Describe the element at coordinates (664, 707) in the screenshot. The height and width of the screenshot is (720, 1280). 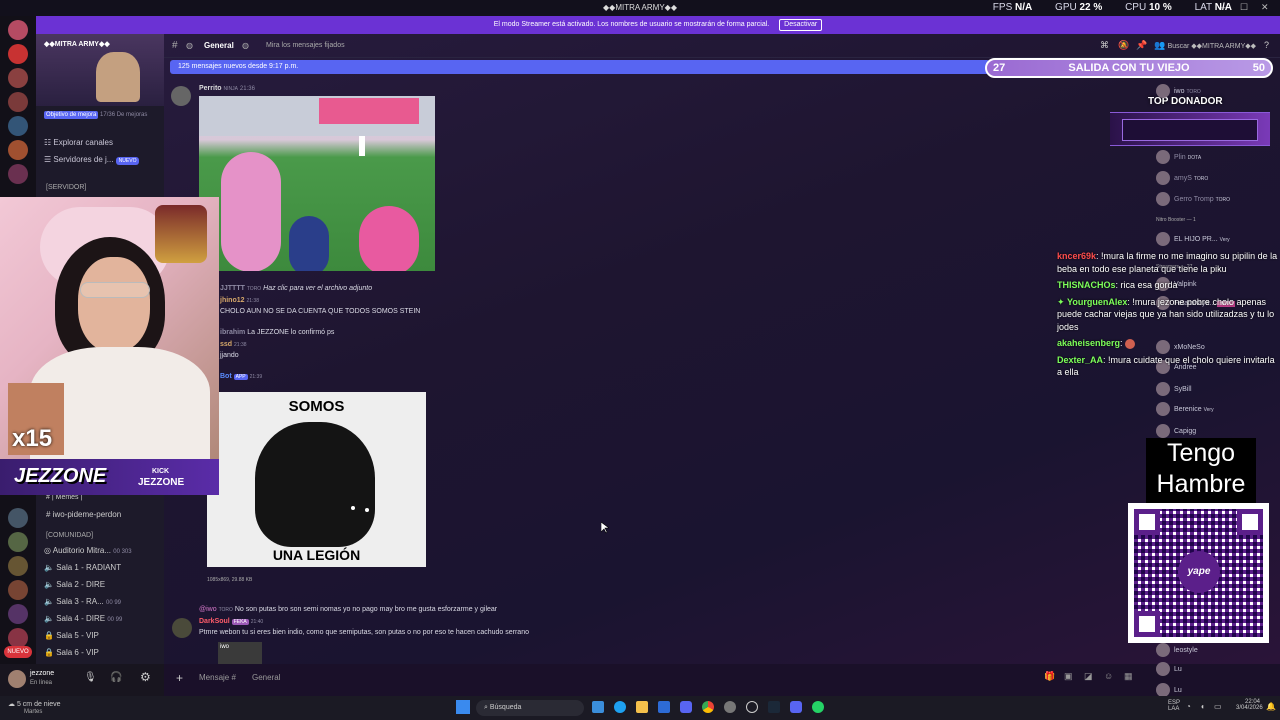
I see `store-icon` at that location.